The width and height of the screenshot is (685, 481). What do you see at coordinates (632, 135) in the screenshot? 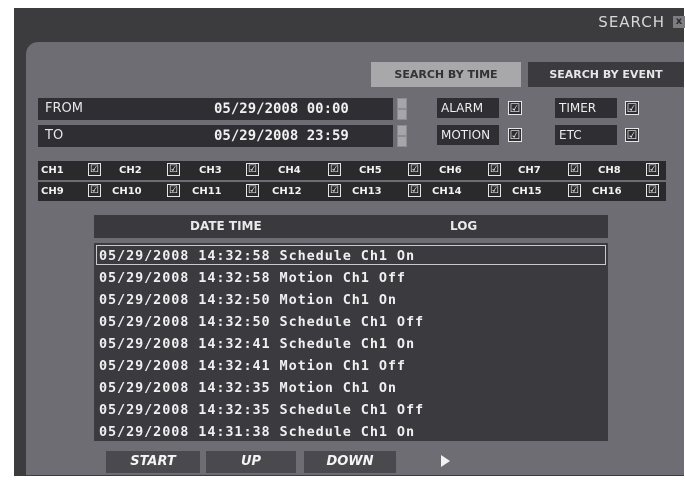
I see `filter-etc-checkbox: ☑` at bounding box center [632, 135].